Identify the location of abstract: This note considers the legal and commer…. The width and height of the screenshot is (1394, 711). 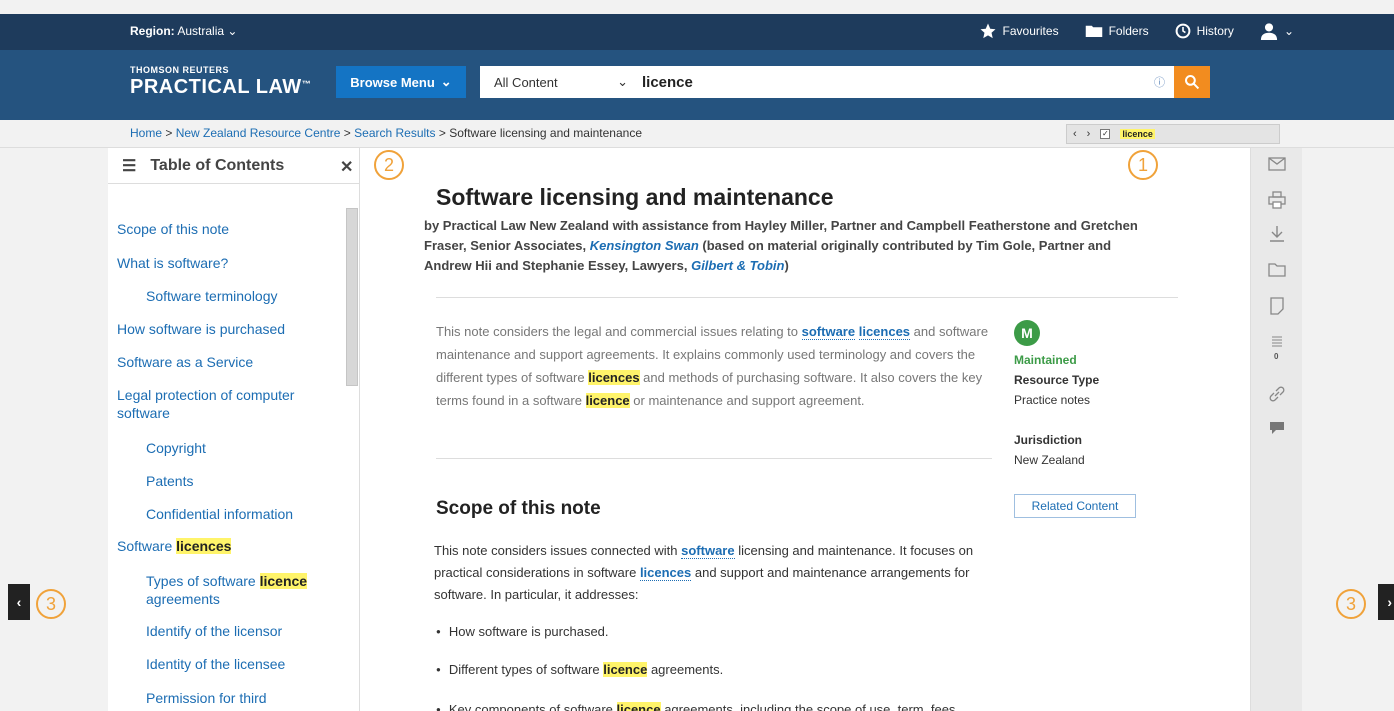
(712, 366).